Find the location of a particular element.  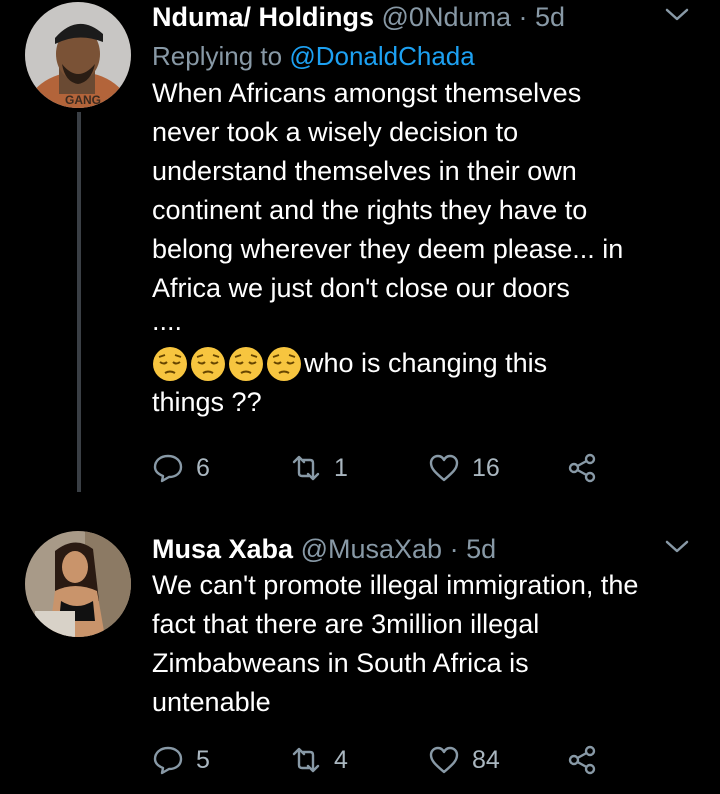

replying-to-label: Replying to is located at coordinates (217, 56).